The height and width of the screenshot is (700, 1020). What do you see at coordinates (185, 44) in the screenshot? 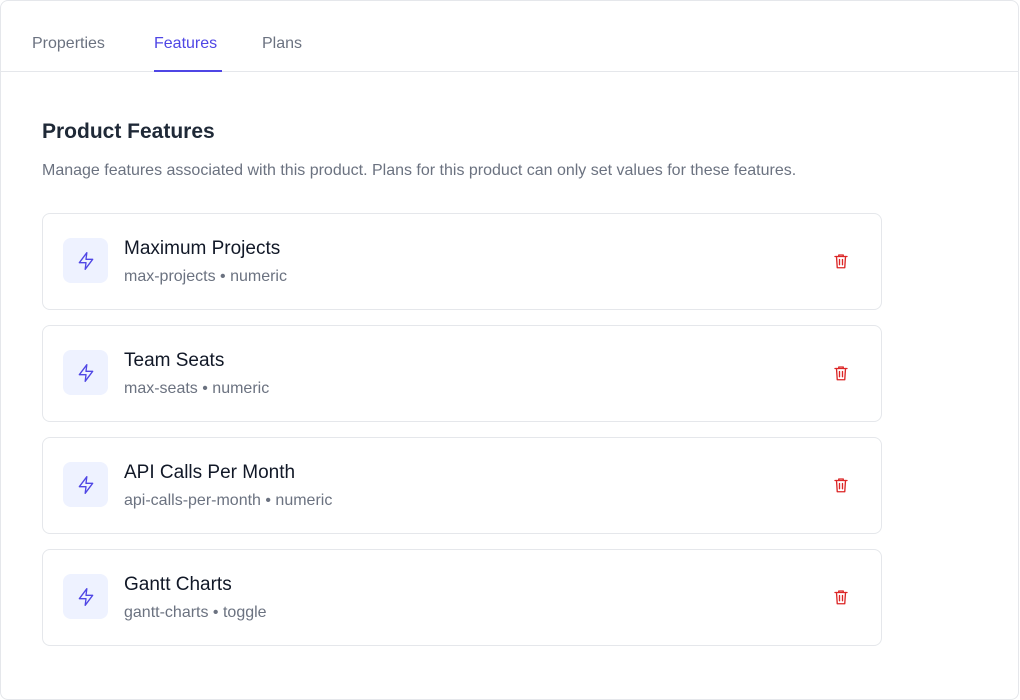
I see `tab-features: Features` at bounding box center [185, 44].